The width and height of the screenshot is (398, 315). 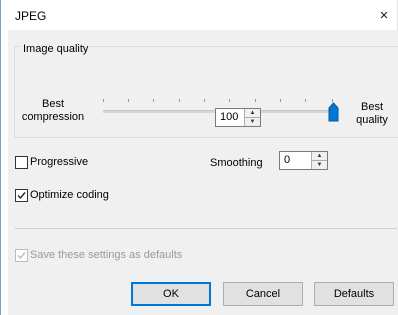 What do you see at coordinates (31, 16) in the screenshot?
I see `dialog-title: JPEG` at bounding box center [31, 16].